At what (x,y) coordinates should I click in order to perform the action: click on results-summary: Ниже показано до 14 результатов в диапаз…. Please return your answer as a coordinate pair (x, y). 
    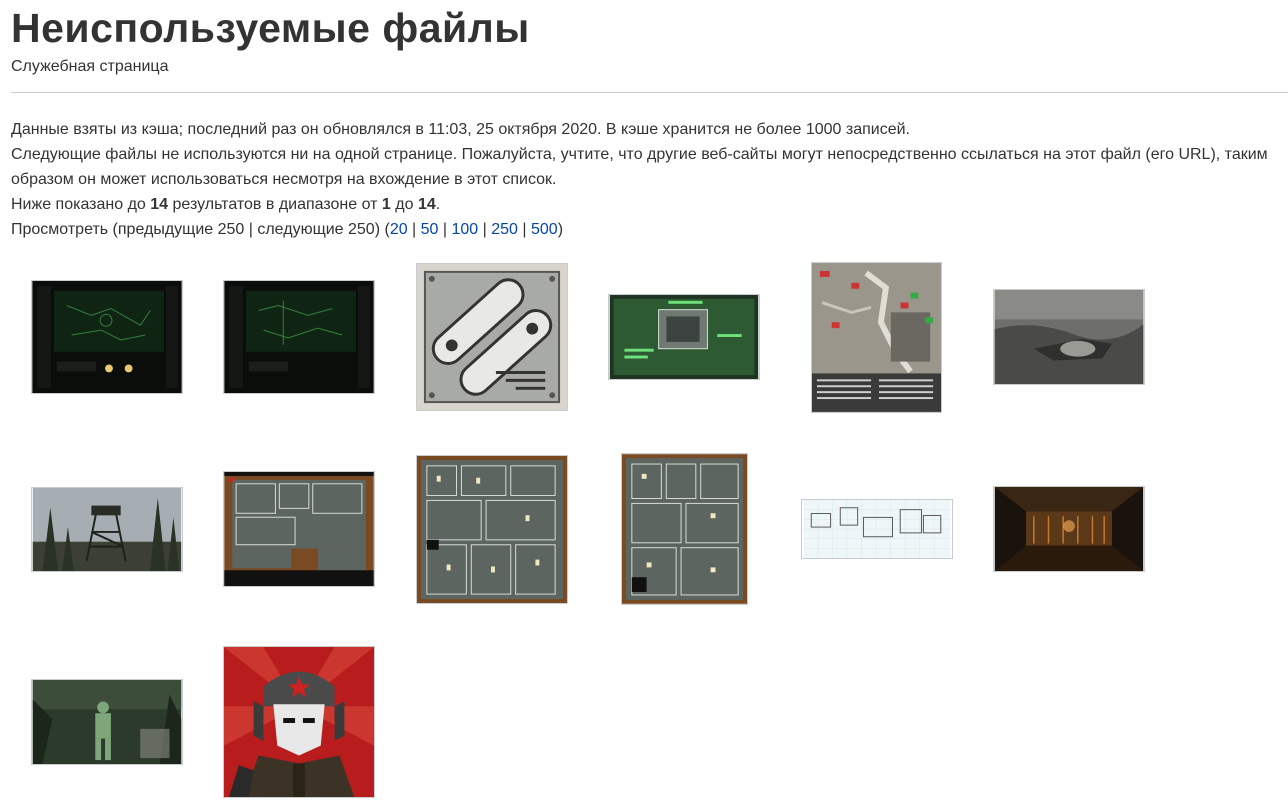
    Looking at the image, I should click on (226, 204).